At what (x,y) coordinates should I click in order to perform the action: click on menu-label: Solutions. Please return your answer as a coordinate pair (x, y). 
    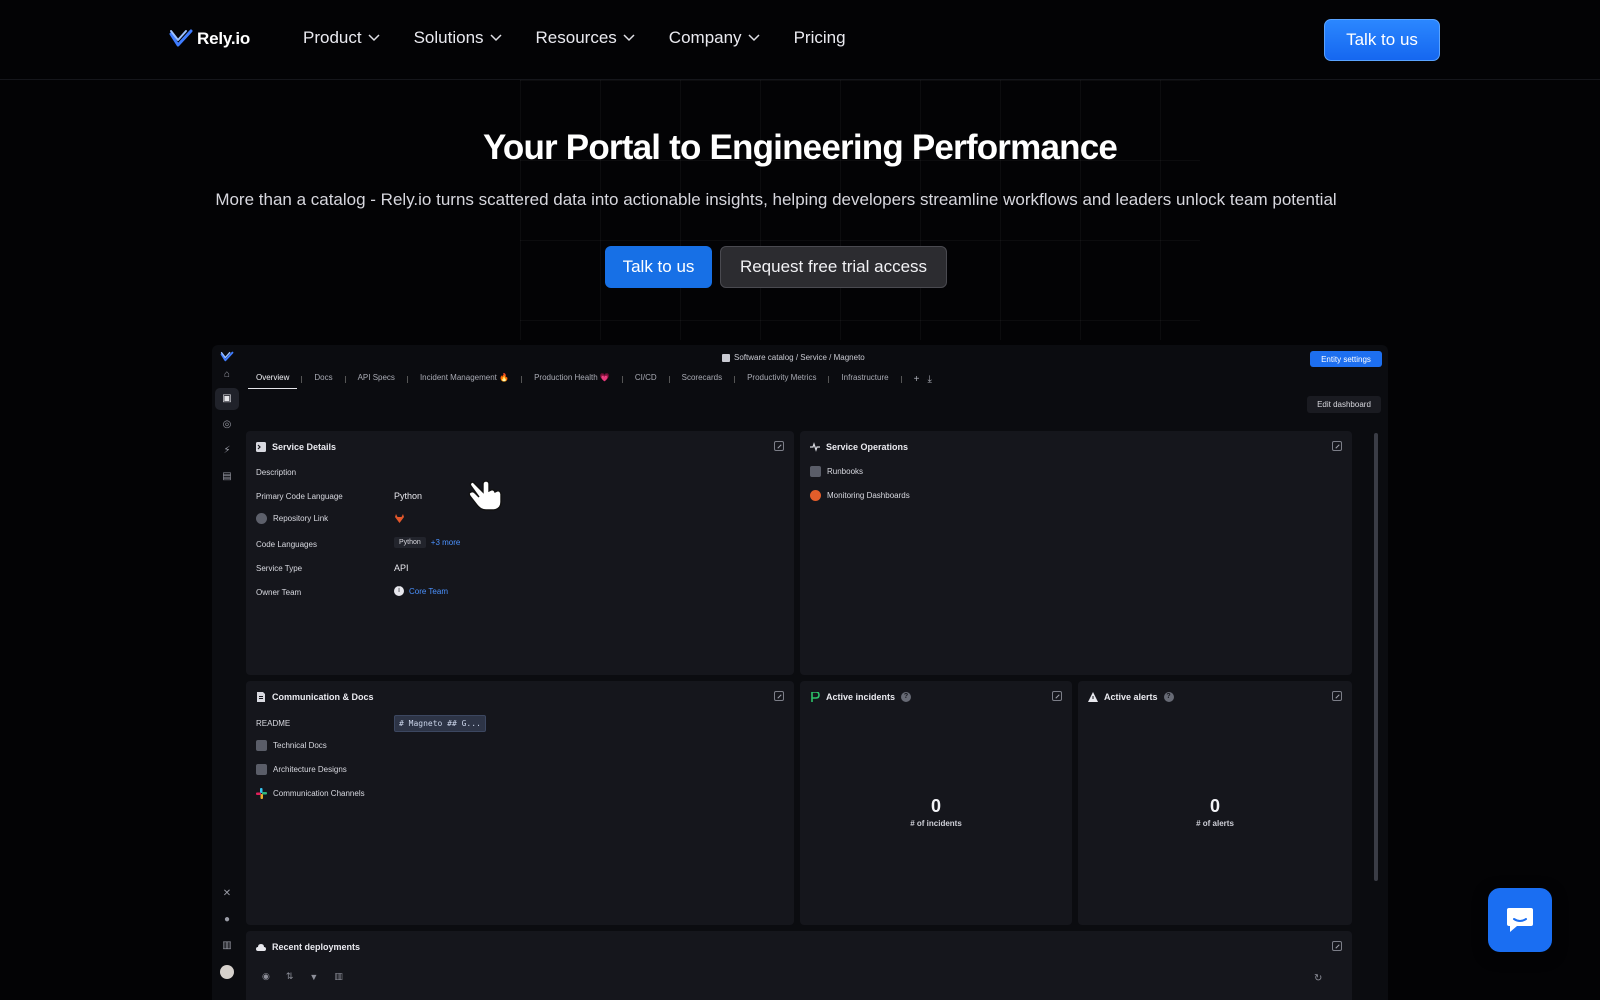
    Looking at the image, I should click on (448, 37).